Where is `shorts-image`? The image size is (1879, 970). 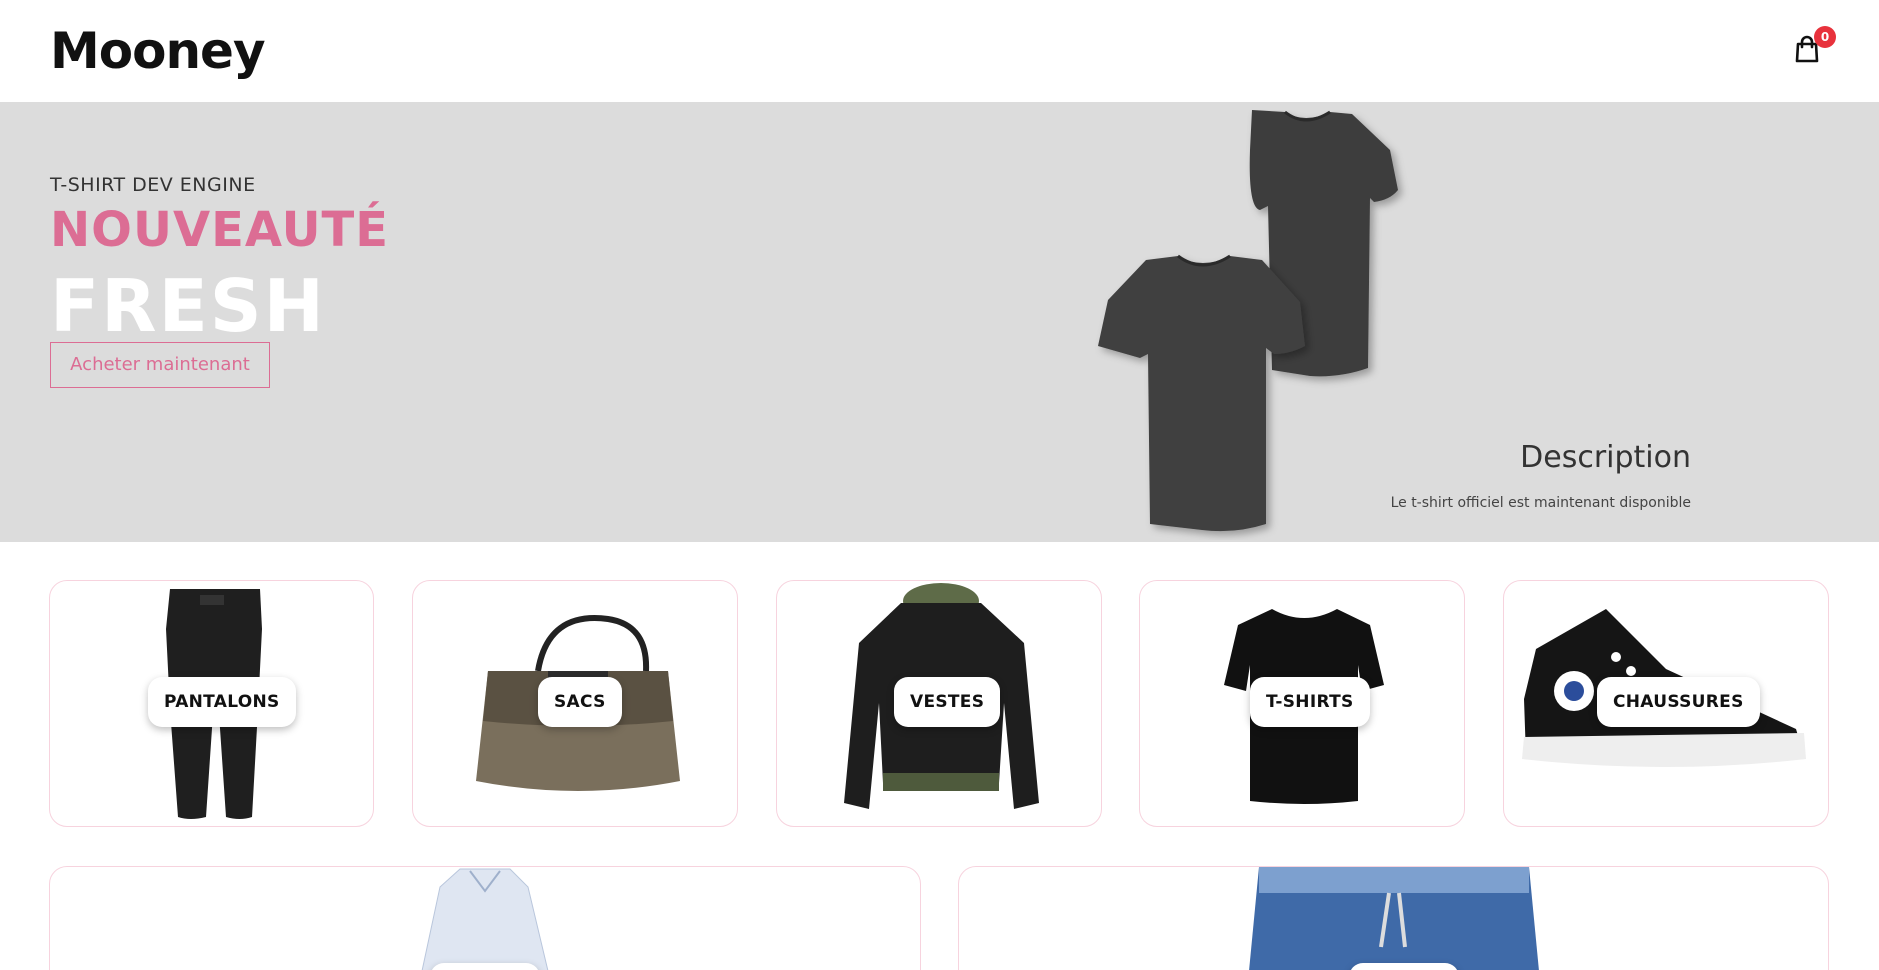 shorts-image is located at coordinates (1394, 918).